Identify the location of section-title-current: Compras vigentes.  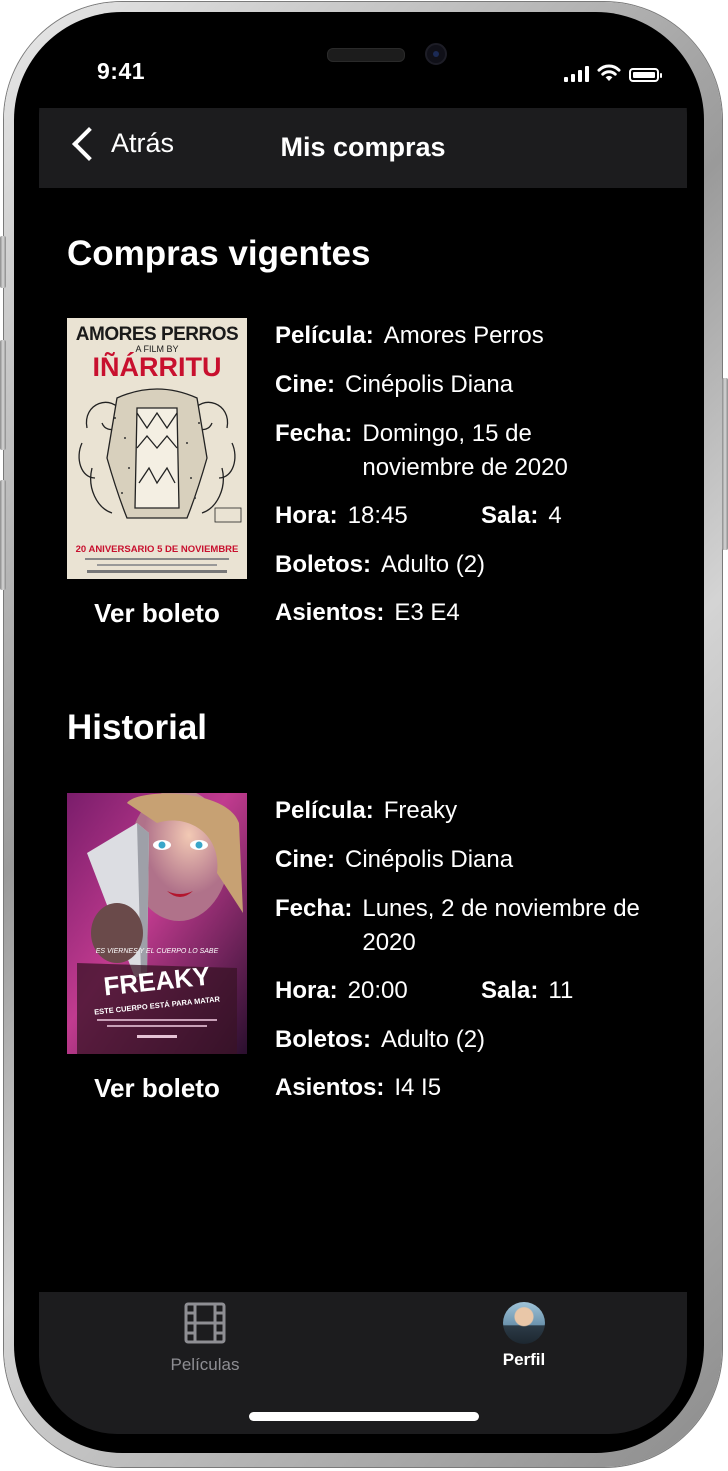
(219, 253).